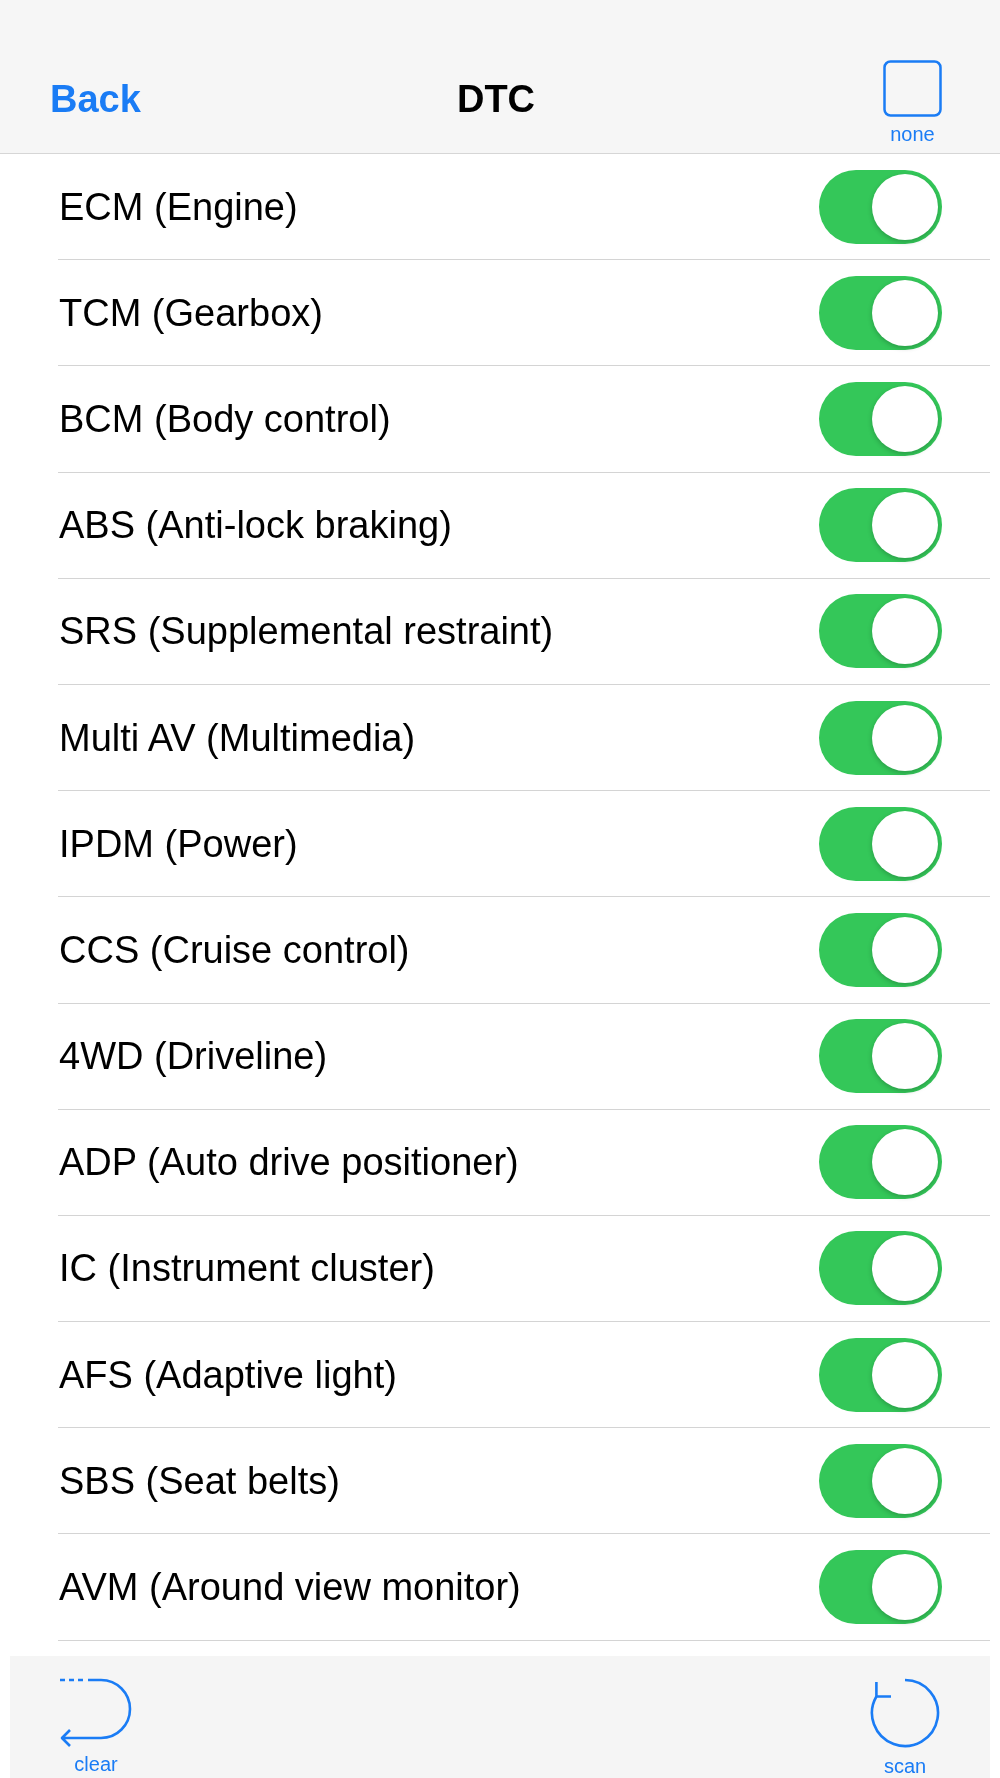 This screenshot has width=1000, height=1778. Describe the element at coordinates (290, 1588) in the screenshot. I see `module-label: AVM (Around view monitor)` at that location.